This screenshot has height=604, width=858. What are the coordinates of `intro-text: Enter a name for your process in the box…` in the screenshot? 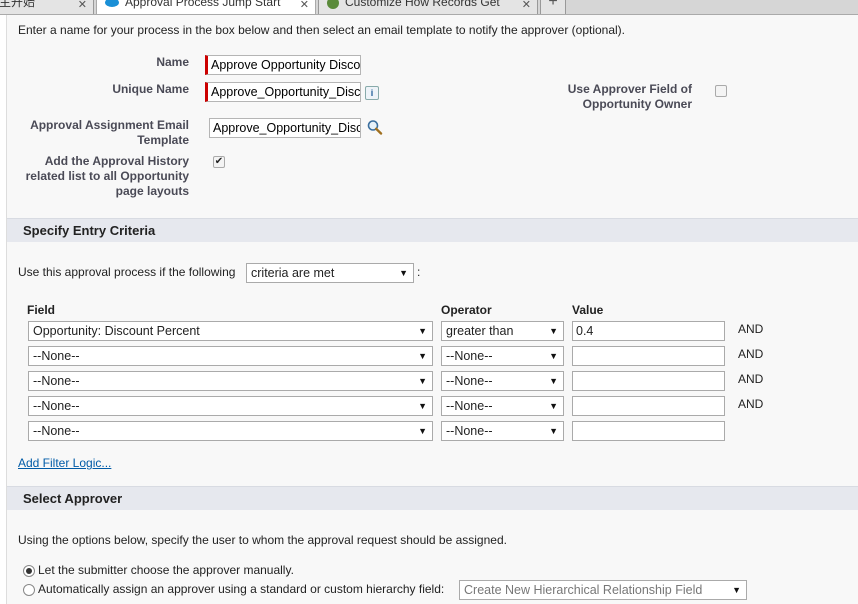 It's located at (322, 30).